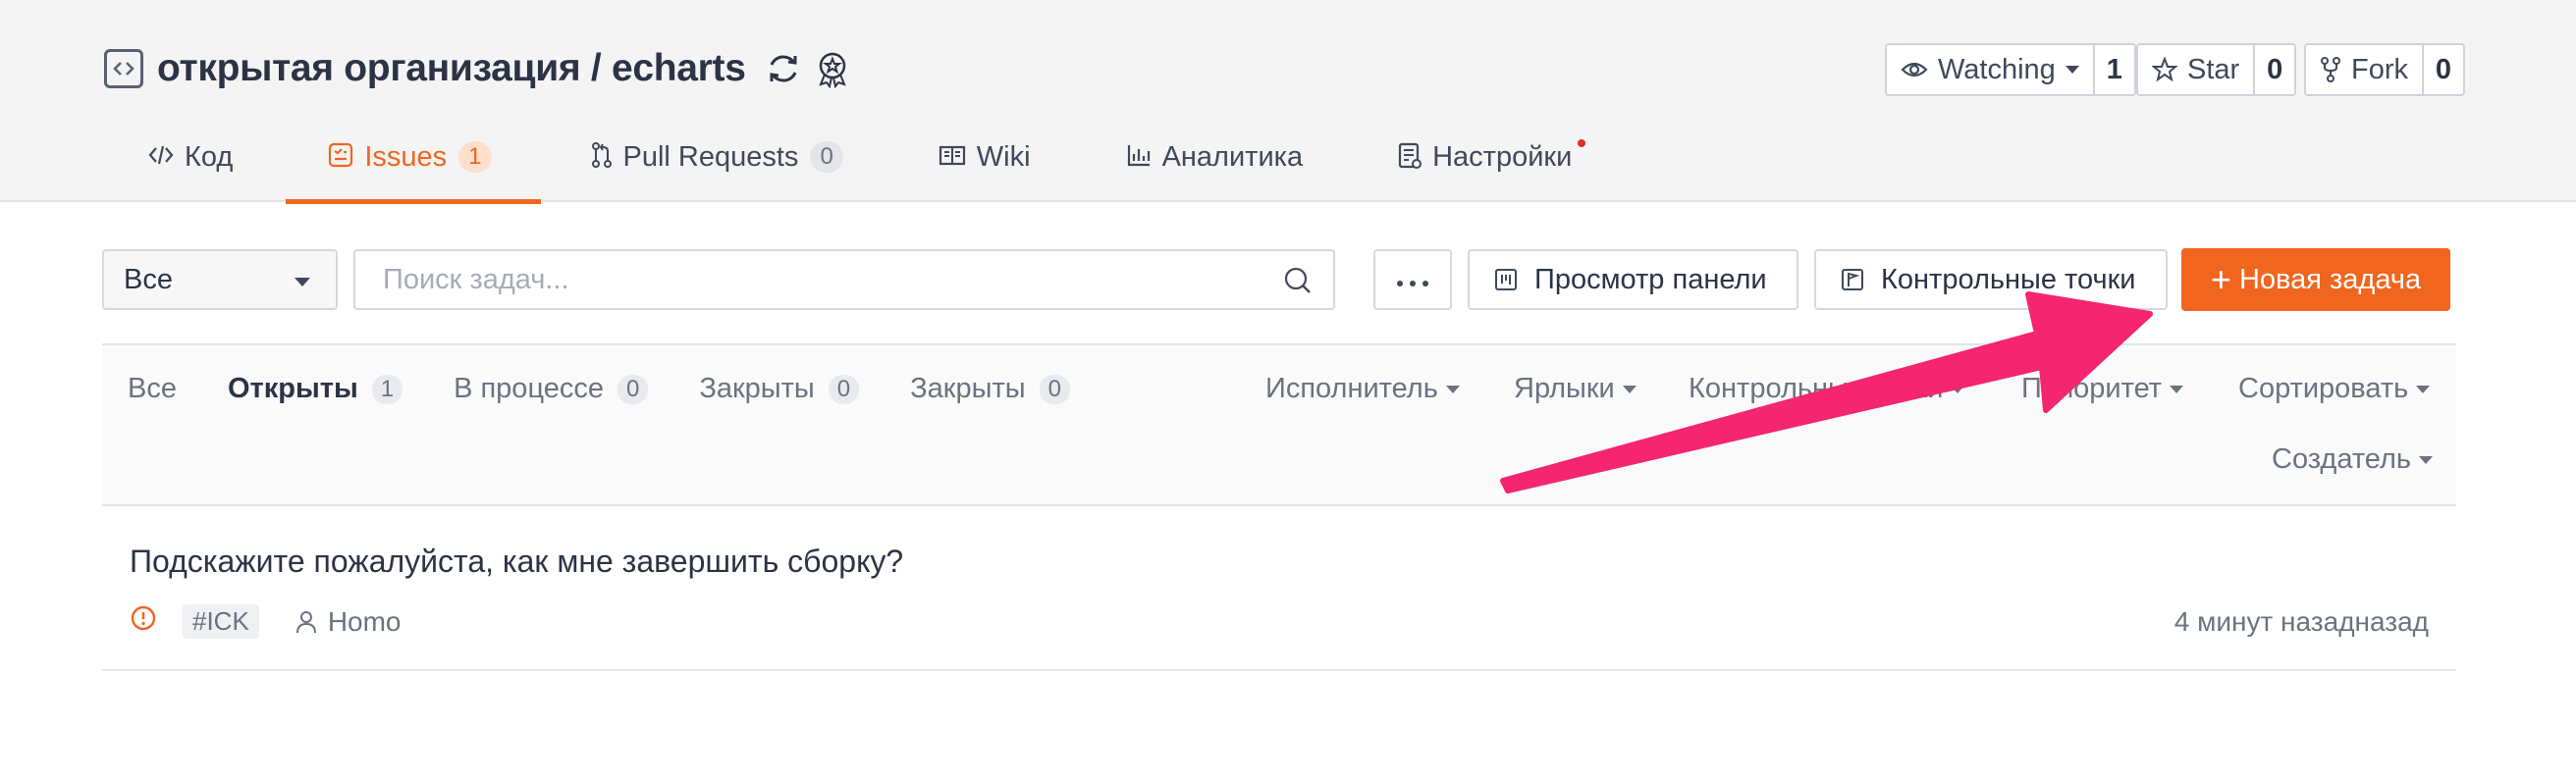 The image size is (2576, 779). I want to click on board-view-button: Просмотр панели, so click(1633, 279).